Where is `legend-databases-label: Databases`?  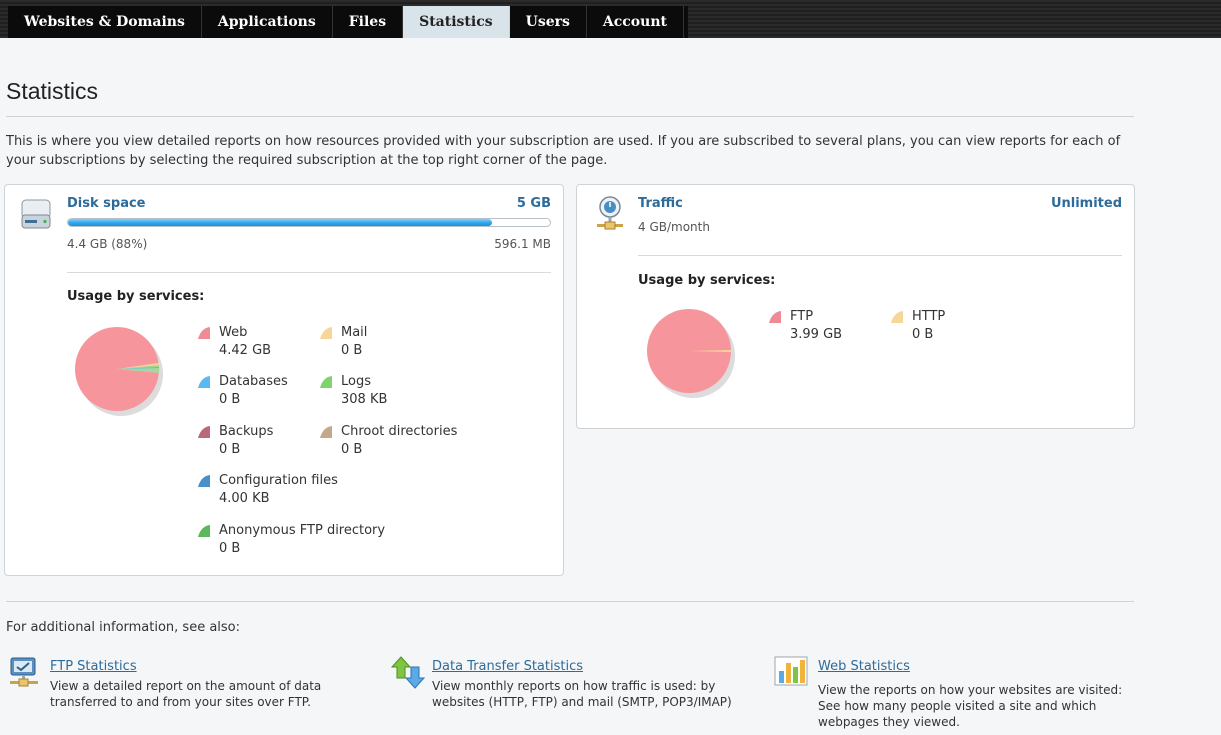 legend-databases-label: Databases is located at coordinates (253, 381).